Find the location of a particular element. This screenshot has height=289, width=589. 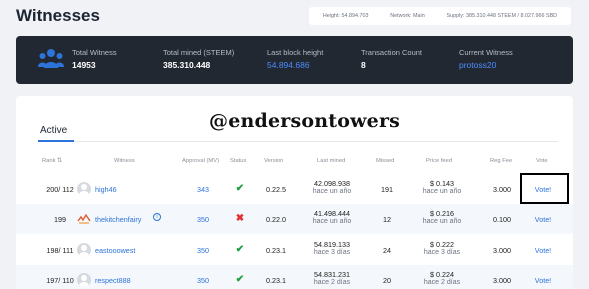

header-approval: Approval (MV) is located at coordinates (201, 161).